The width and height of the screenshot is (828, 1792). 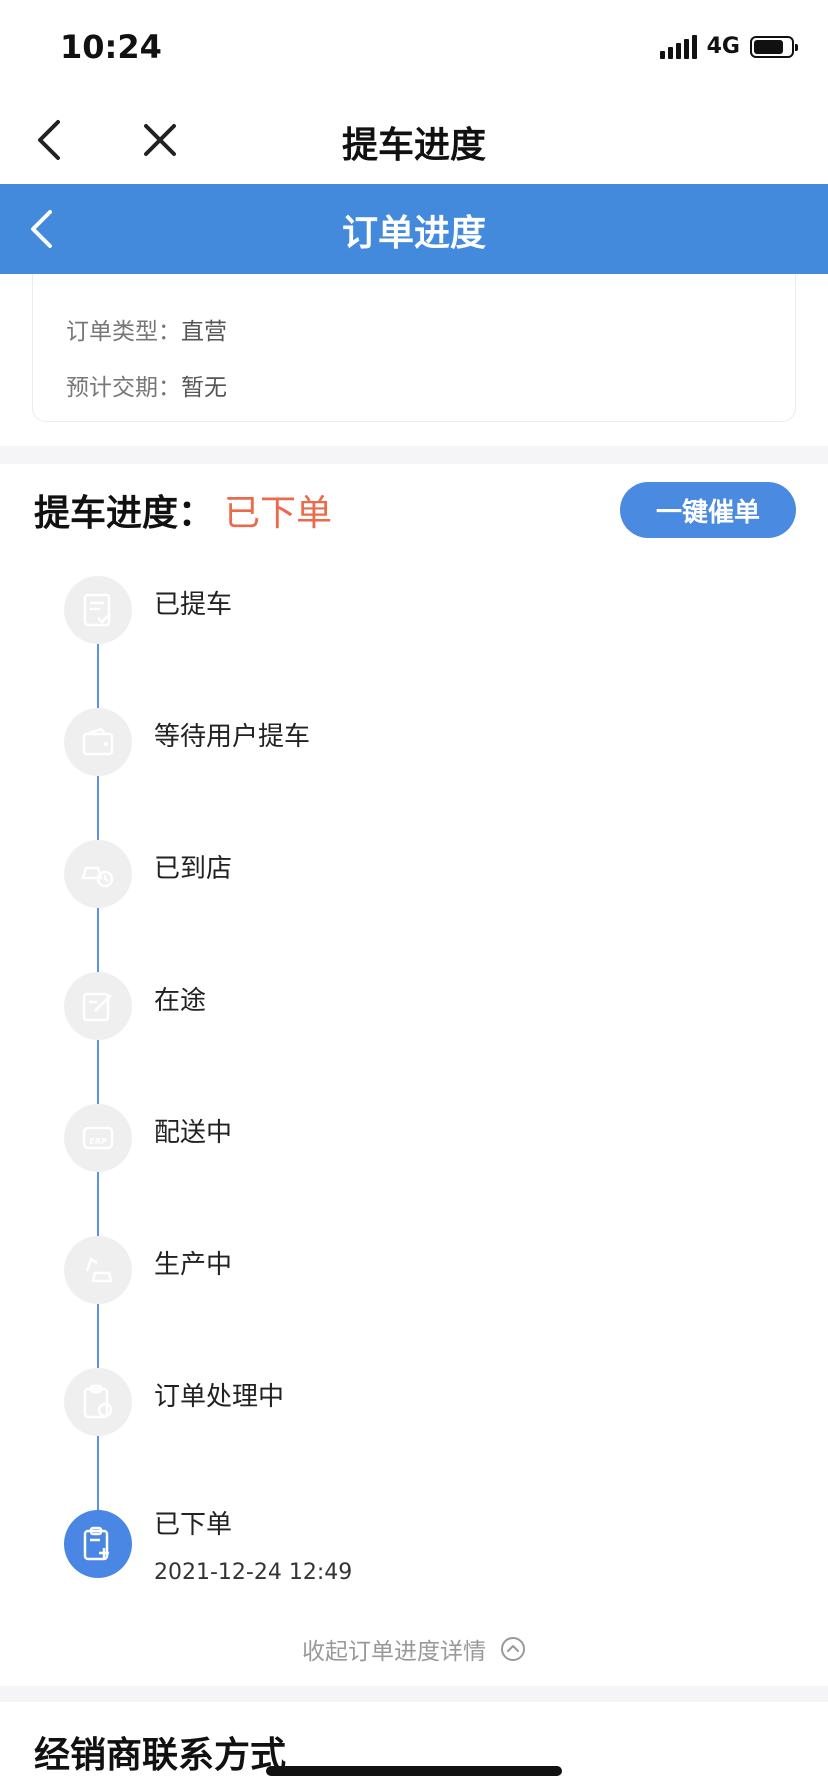 What do you see at coordinates (180, 1001) in the screenshot?
I see `timeline-step-label: 在途` at bounding box center [180, 1001].